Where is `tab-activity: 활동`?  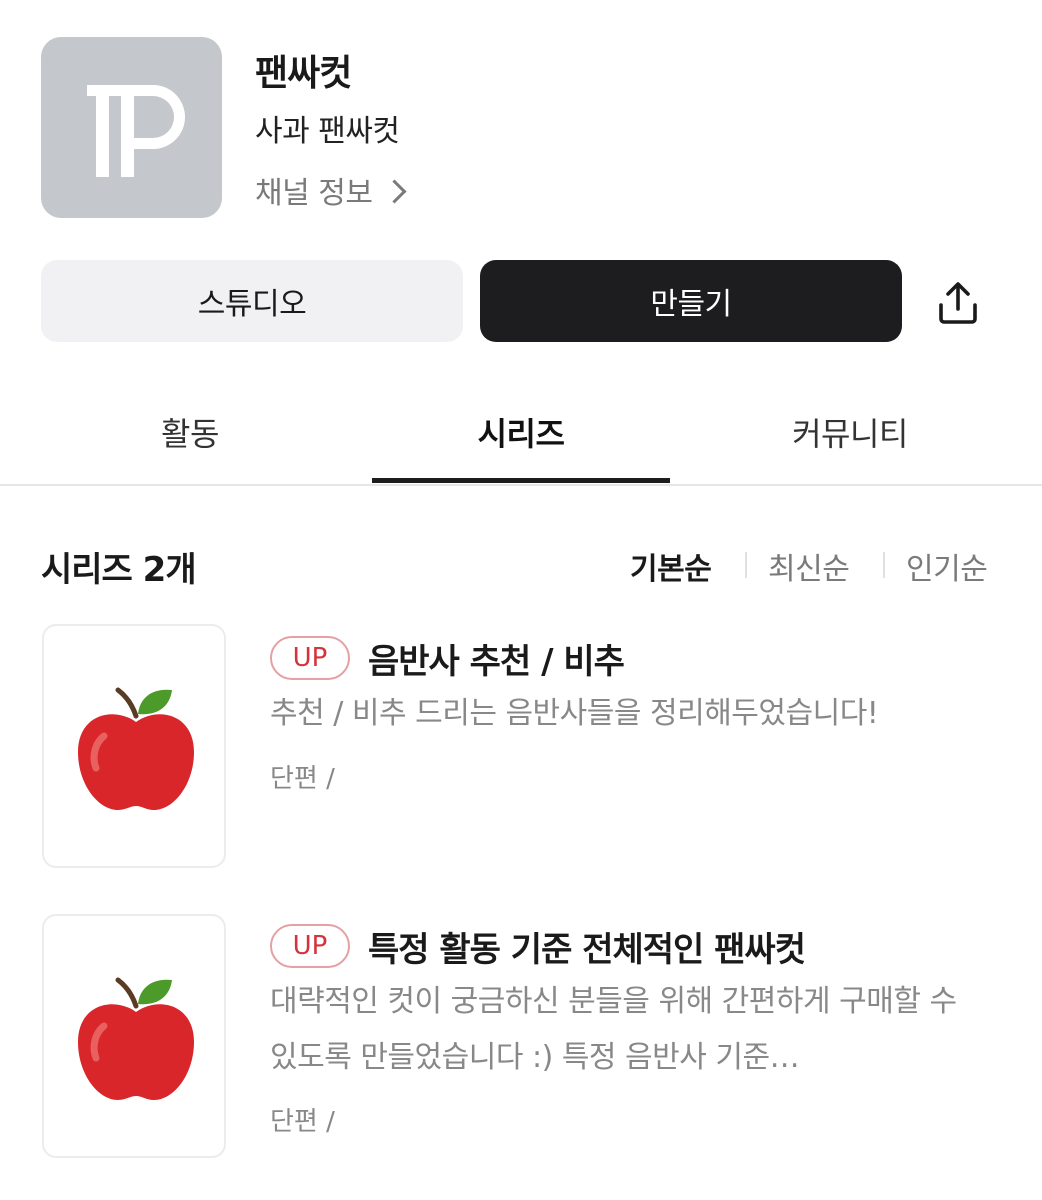 tab-activity: 활동 is located at coordinates (190, 432).